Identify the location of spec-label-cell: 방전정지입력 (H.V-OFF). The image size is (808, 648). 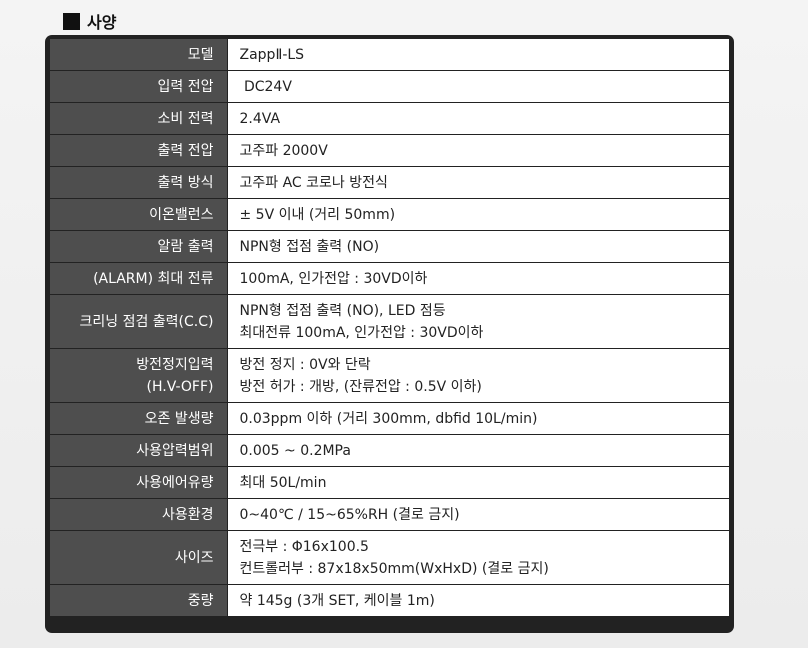
(139, 375).